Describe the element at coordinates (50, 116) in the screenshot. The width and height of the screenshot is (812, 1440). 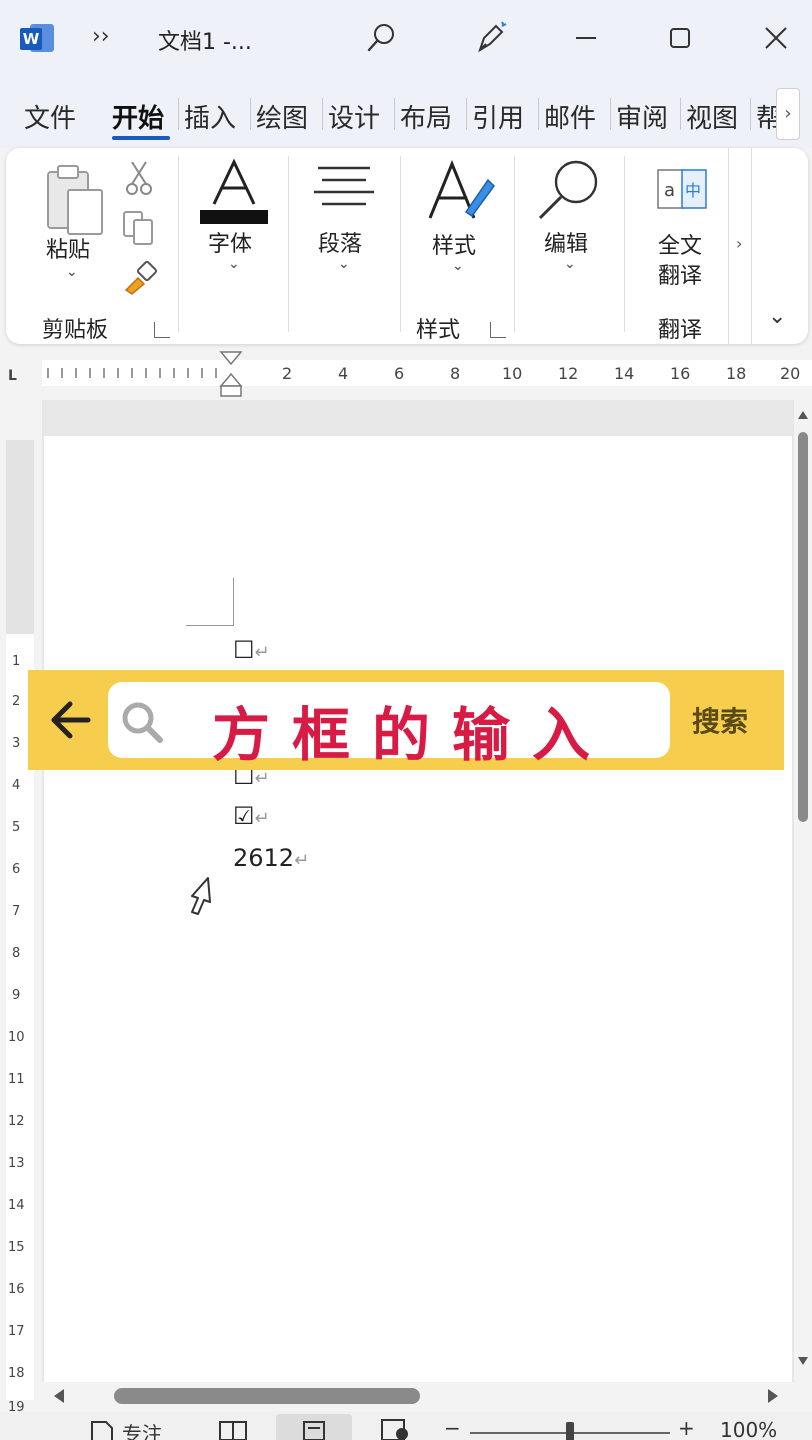
I see `tab-file: 文件` at that location.